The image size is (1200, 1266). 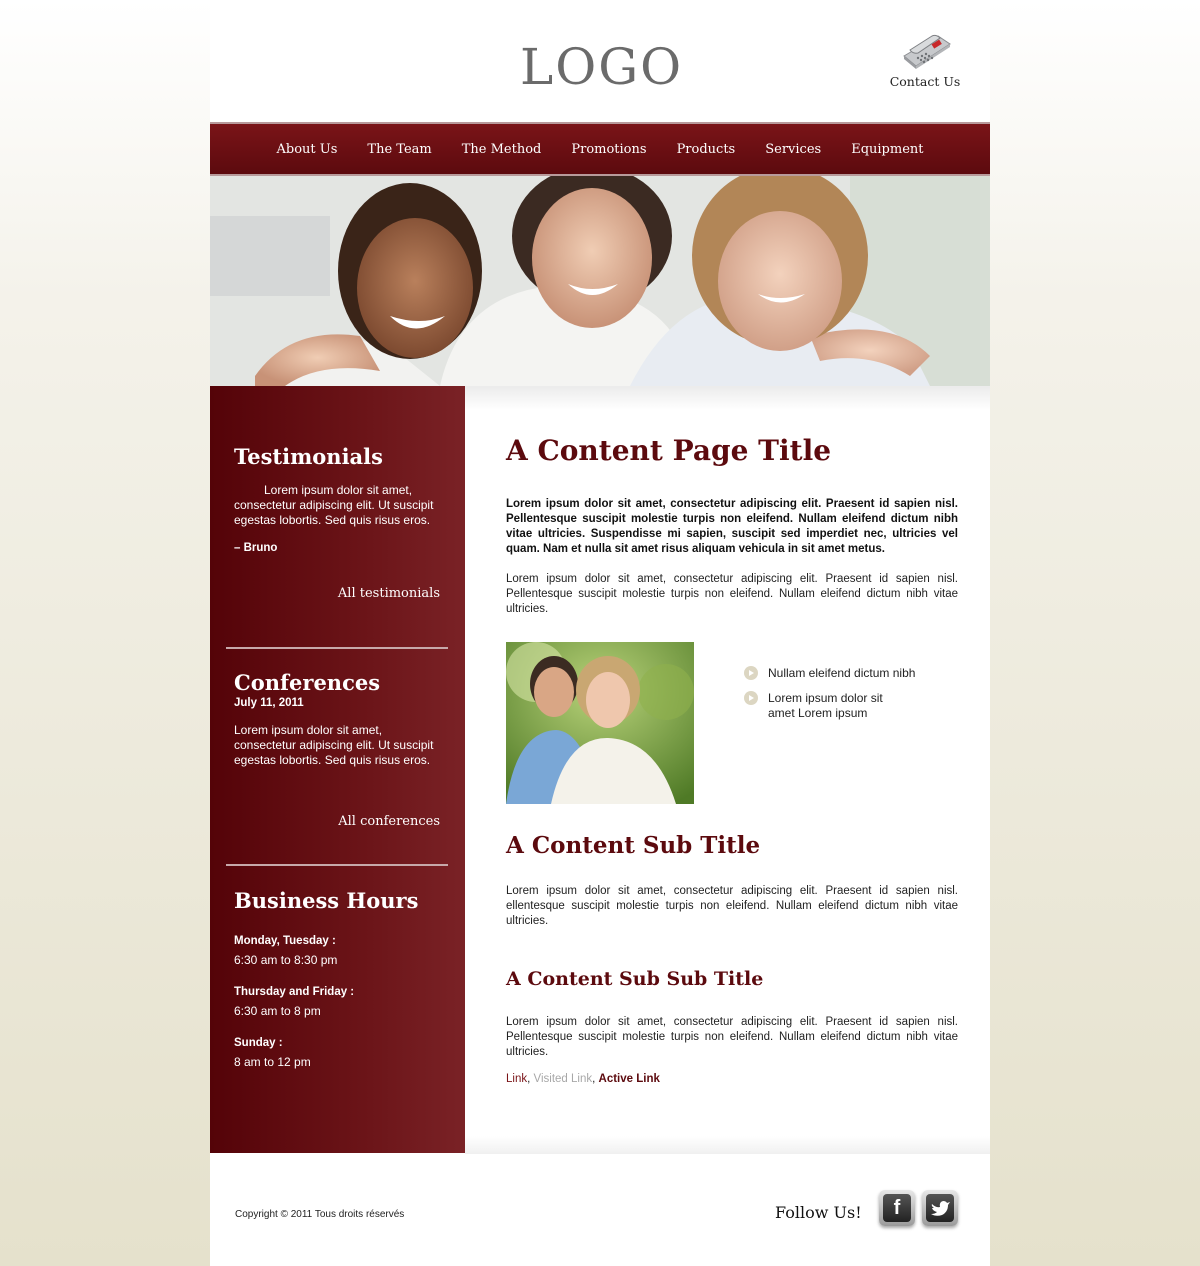 What do you see at coordinates (516, 1079) in the screenshot?
I see `link-normal: Link` at bounding box center [516, 1079].